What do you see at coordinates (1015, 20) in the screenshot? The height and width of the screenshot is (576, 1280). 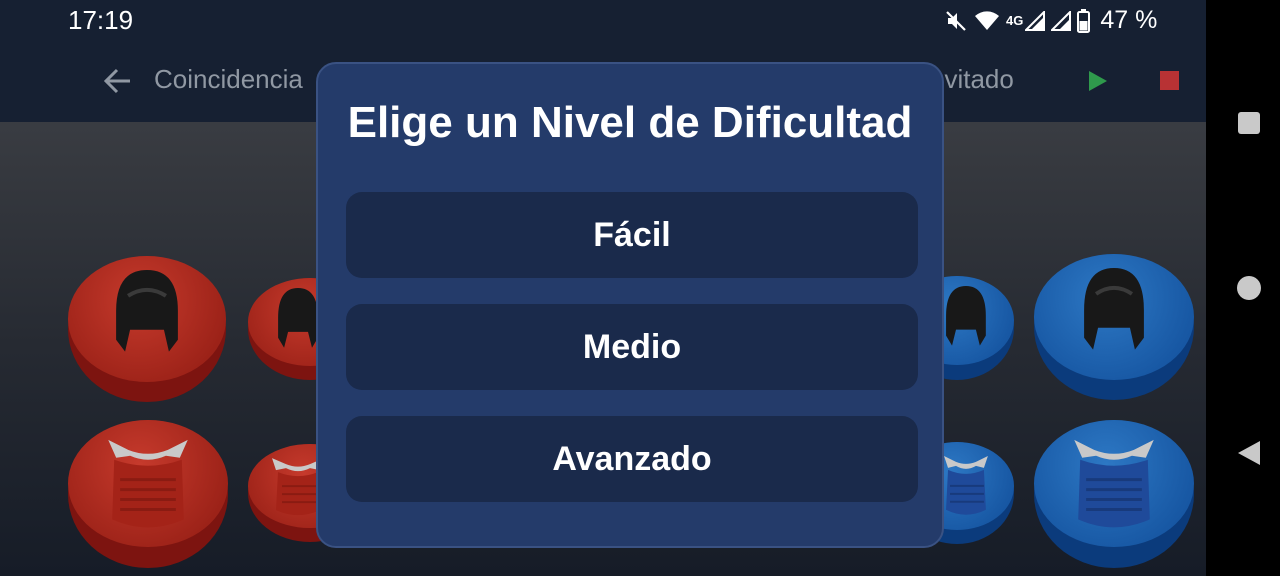 I see `network-type-label: 4G` at bounding box center [1015, 20].